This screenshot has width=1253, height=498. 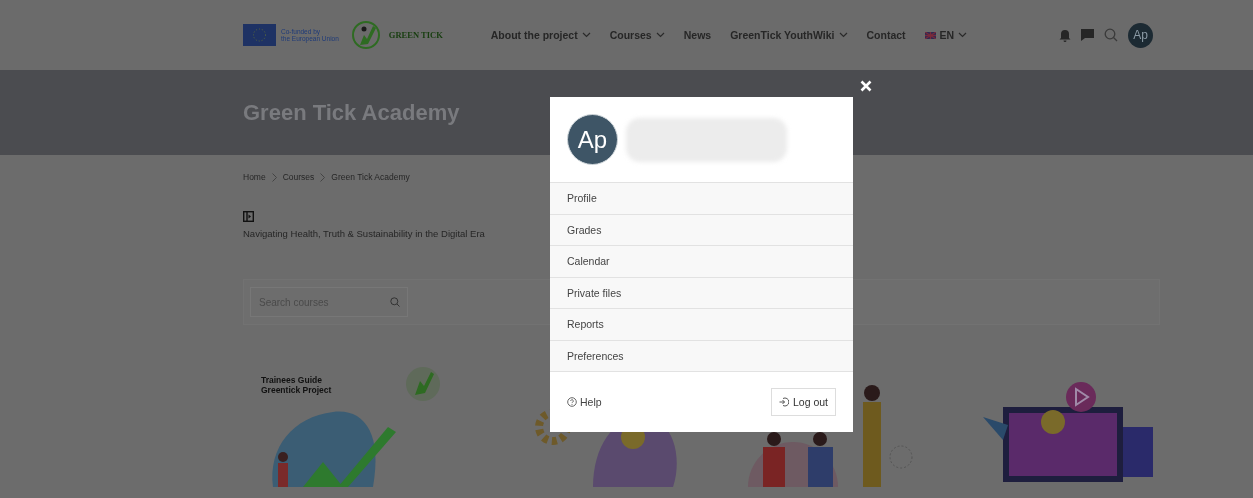 I want to click on brand-name: GREEN TICK, so click(x=415, y=35).